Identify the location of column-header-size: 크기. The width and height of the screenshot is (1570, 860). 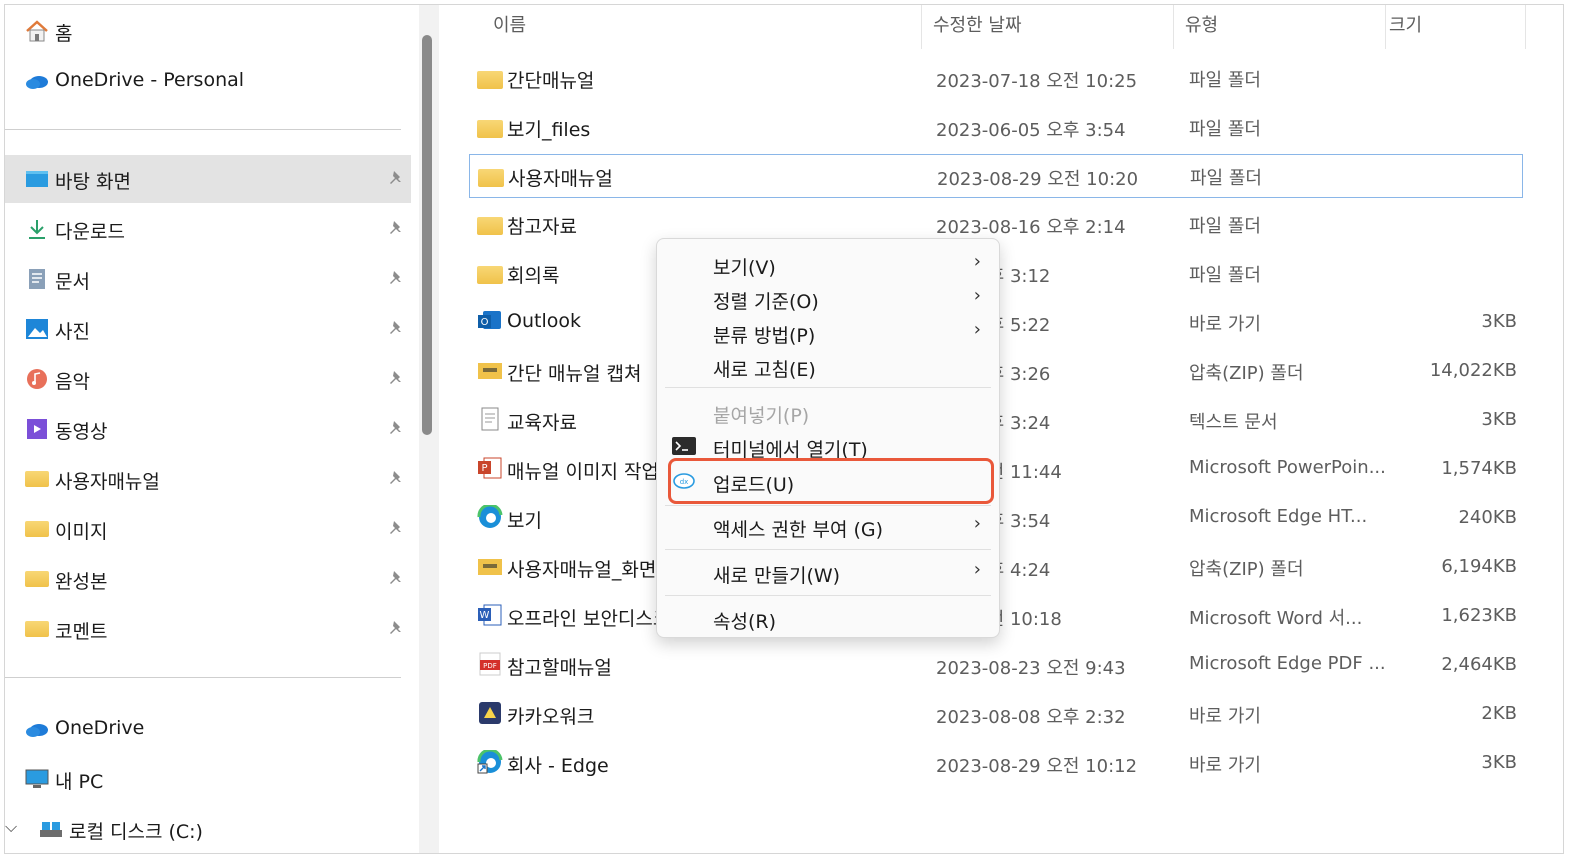
(1405, 31).